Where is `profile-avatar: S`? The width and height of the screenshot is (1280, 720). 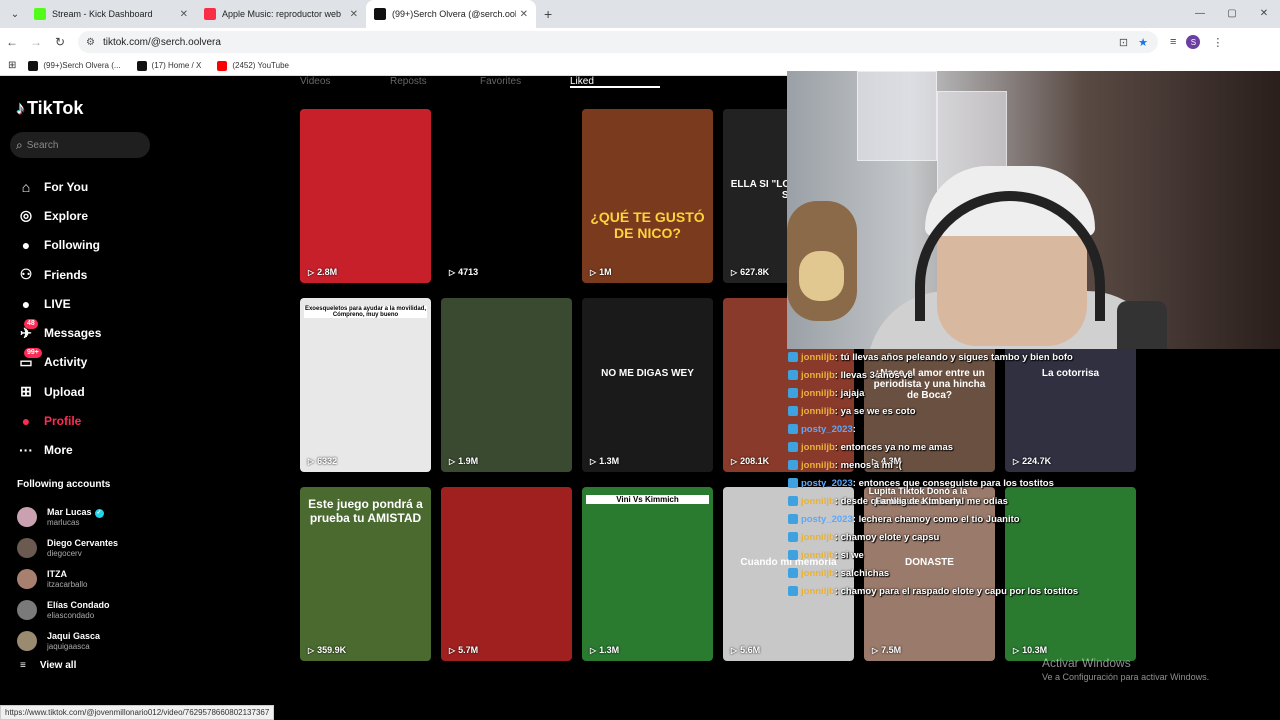 profile-avatar: S is located at coordinates (1193, 42).